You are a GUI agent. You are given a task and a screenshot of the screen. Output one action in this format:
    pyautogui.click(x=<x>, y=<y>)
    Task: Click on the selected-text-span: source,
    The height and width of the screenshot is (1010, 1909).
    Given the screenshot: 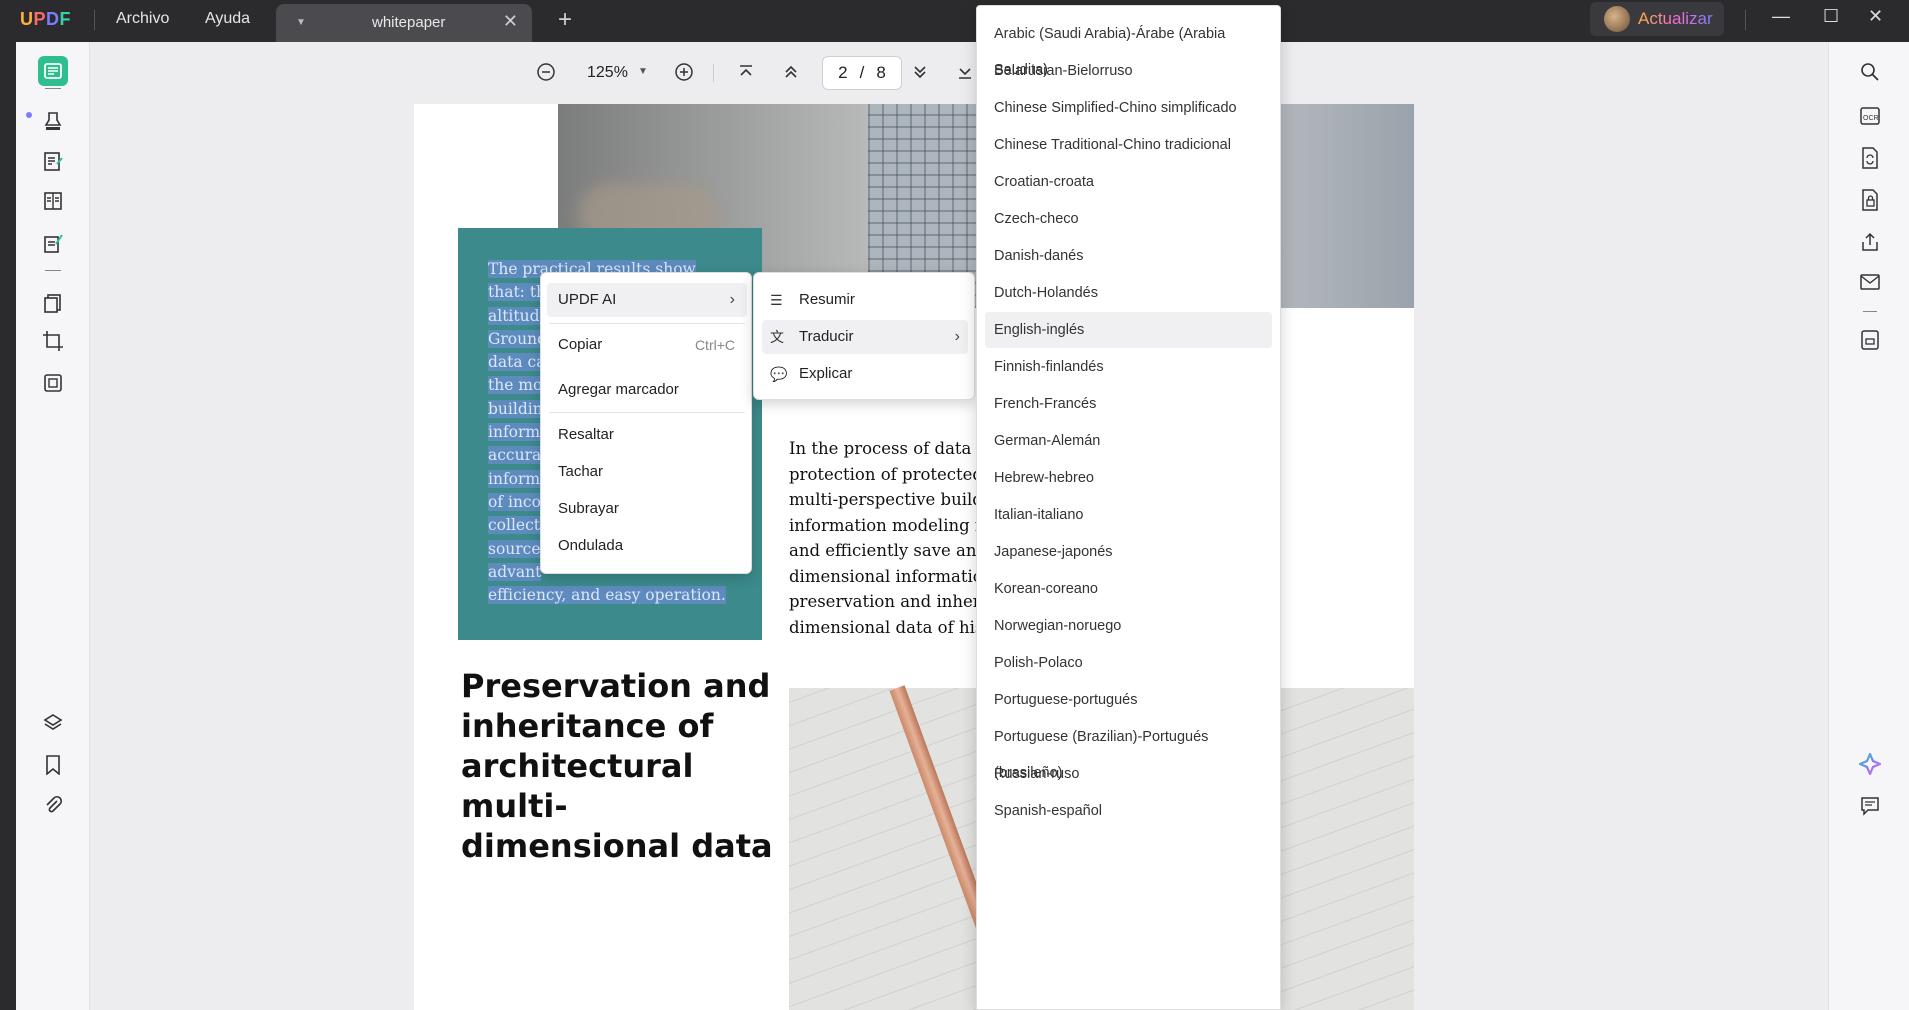 What is the action you would take?
    pyautogui.click(x=517, y=548)
    